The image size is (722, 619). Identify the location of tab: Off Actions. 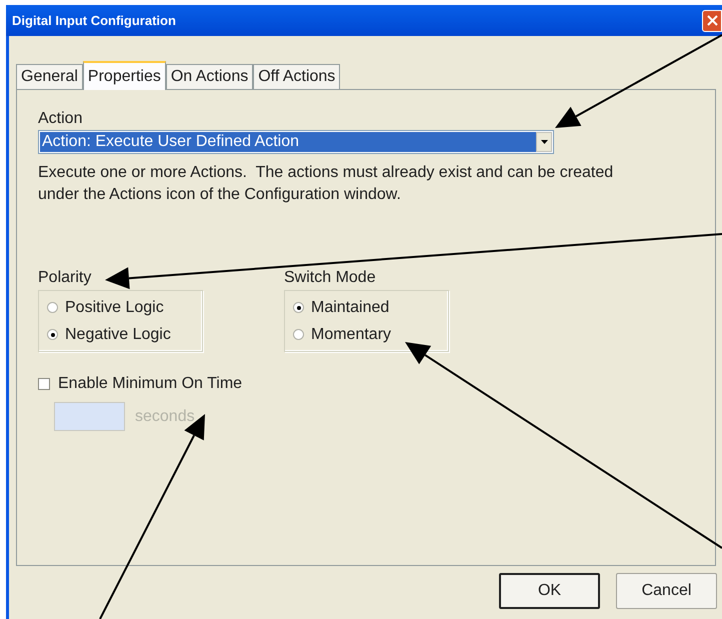
(296, 76).